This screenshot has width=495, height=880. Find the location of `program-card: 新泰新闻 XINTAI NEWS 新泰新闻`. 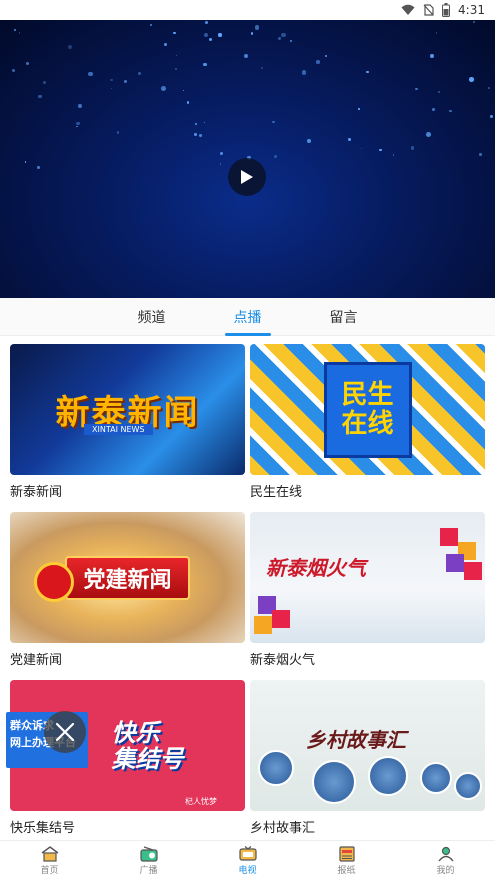

program-card: 新泰新闻 XINTAI NEWS 新泰新闻 is located at coordinates (127, 424).